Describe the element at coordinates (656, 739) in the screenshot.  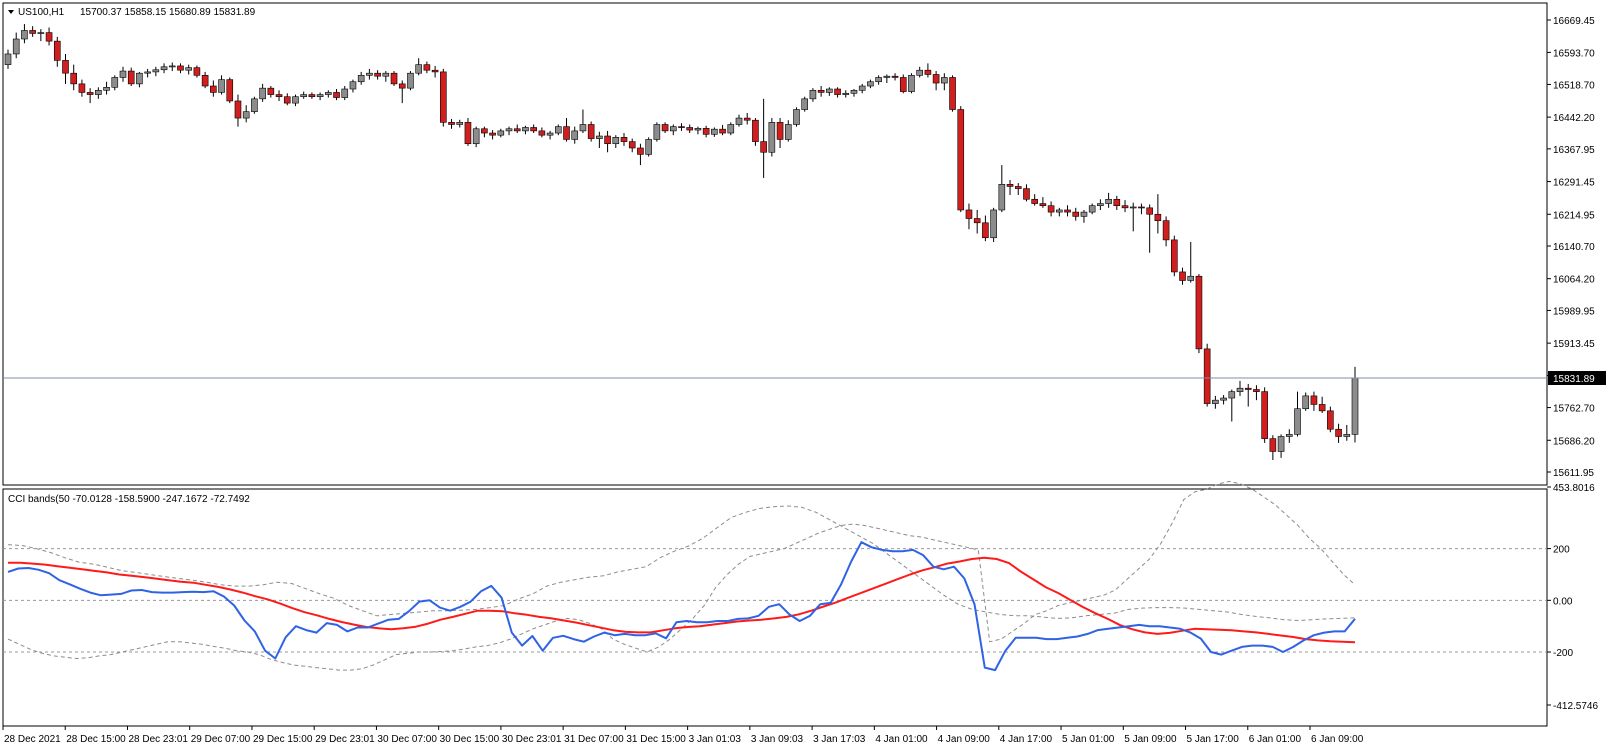
I see `time-tick-label: 31 Dec 15:00` at that location.